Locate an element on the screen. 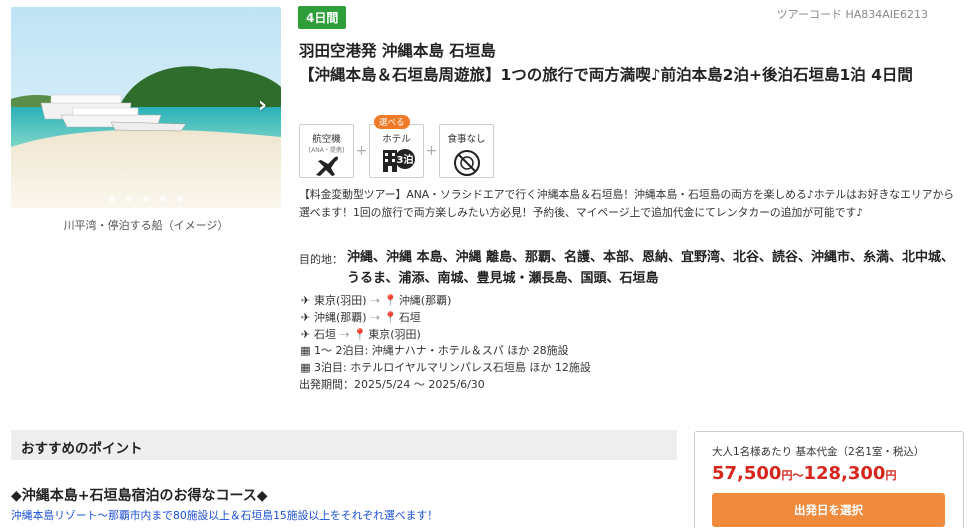 Image resolution: width=971 pixels, height=528 pixels. hotel-row: ▦ 3泊目: ホテルロイヤルマリンパレス石垣島 ほか 12施設 is located at coordinates (445, 368).